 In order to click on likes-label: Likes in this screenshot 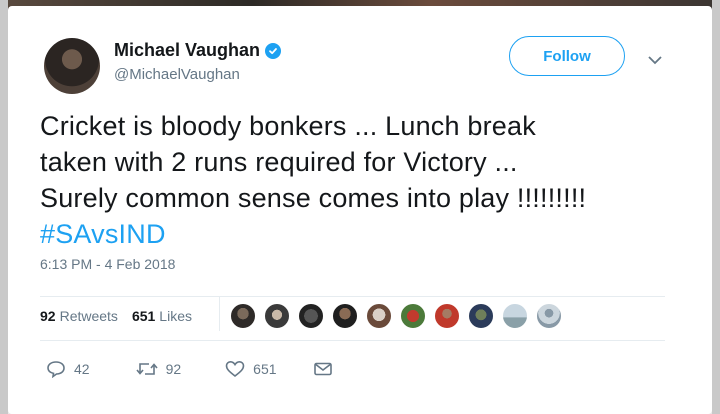, I will do `click(175, 316)`.